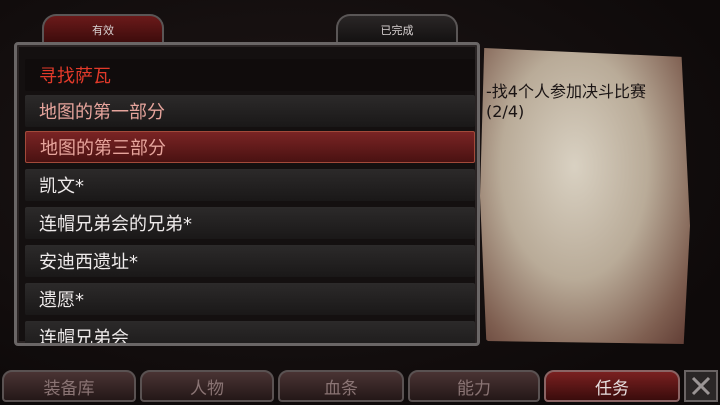 Image resolution: width=720 pixels, height=405 pixels. I want to click on quest-item: 凯文*, so click(250, 185).